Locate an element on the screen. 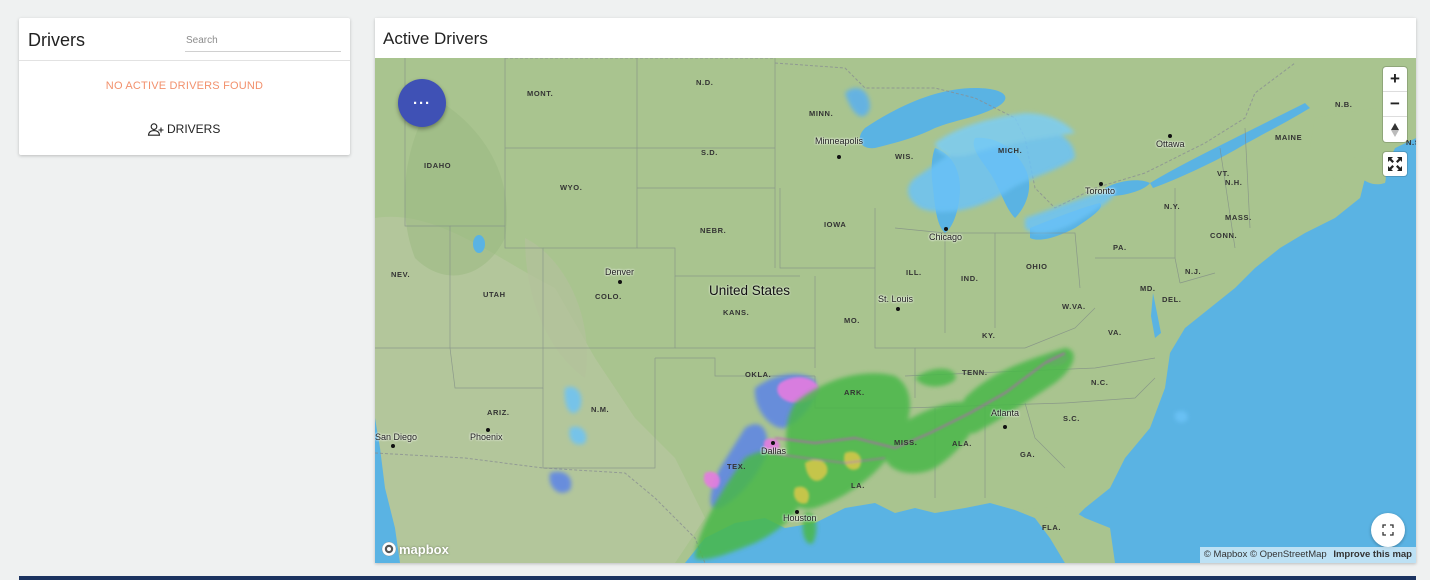 The image size is (1430, 580). fullscreen-button is located at coordinates (1395, 164).